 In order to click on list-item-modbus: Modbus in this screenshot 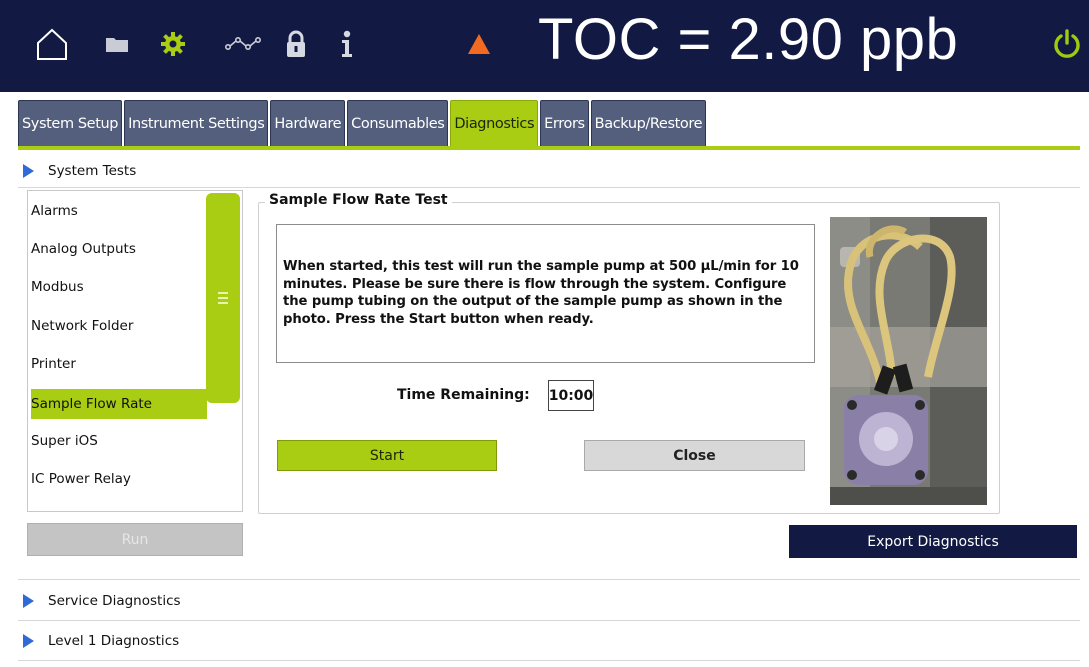, I will do `click(119, 287)`.